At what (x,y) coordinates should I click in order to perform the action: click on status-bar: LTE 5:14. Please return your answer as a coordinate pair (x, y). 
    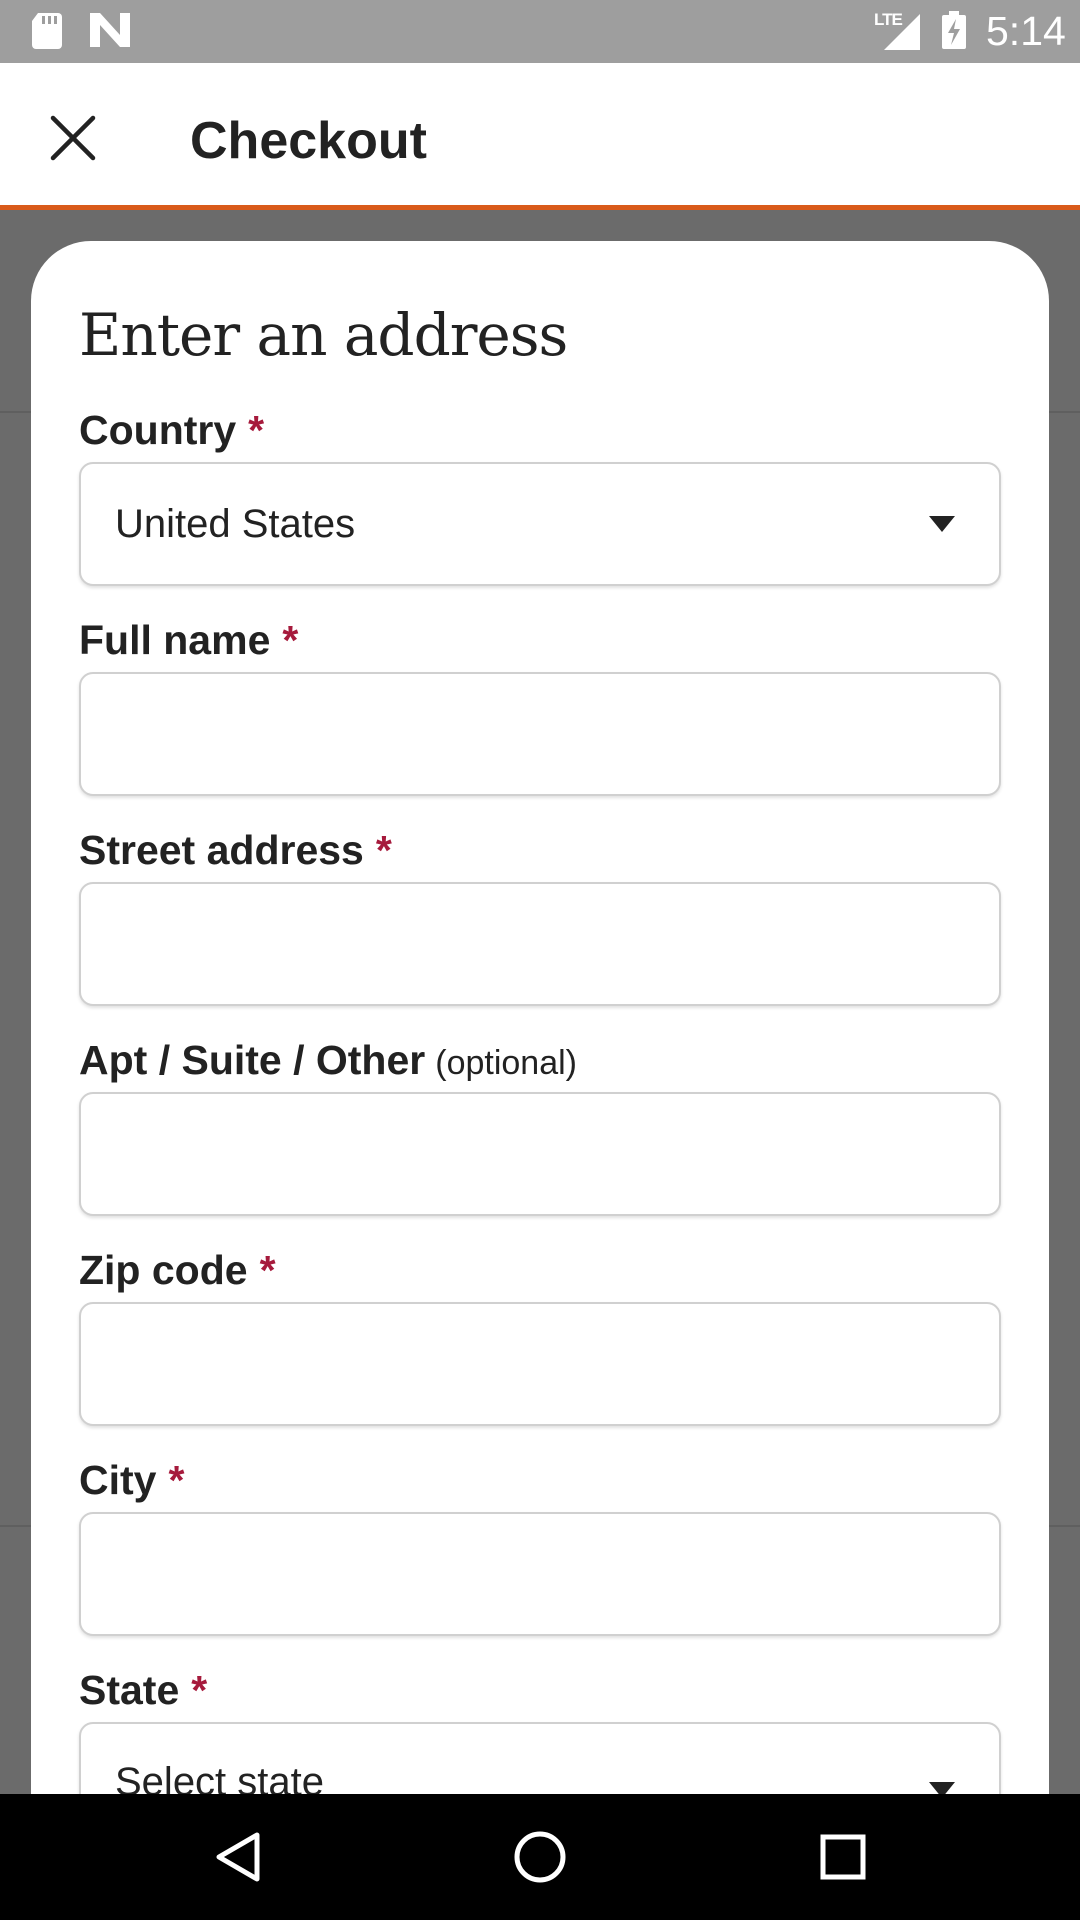
    Looking at the image, I should click on (540, 31).